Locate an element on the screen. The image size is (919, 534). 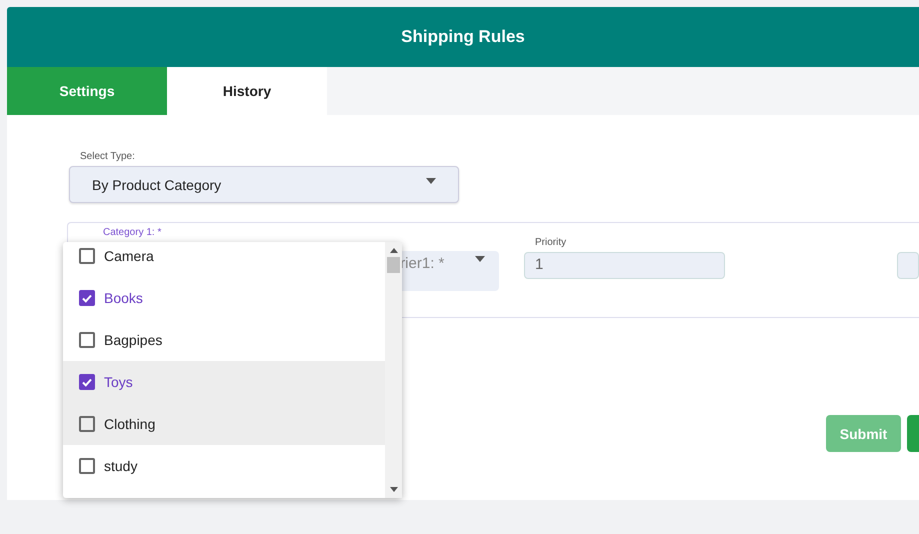
page-title: Shipping Rules is located at coordinates (463, 37).